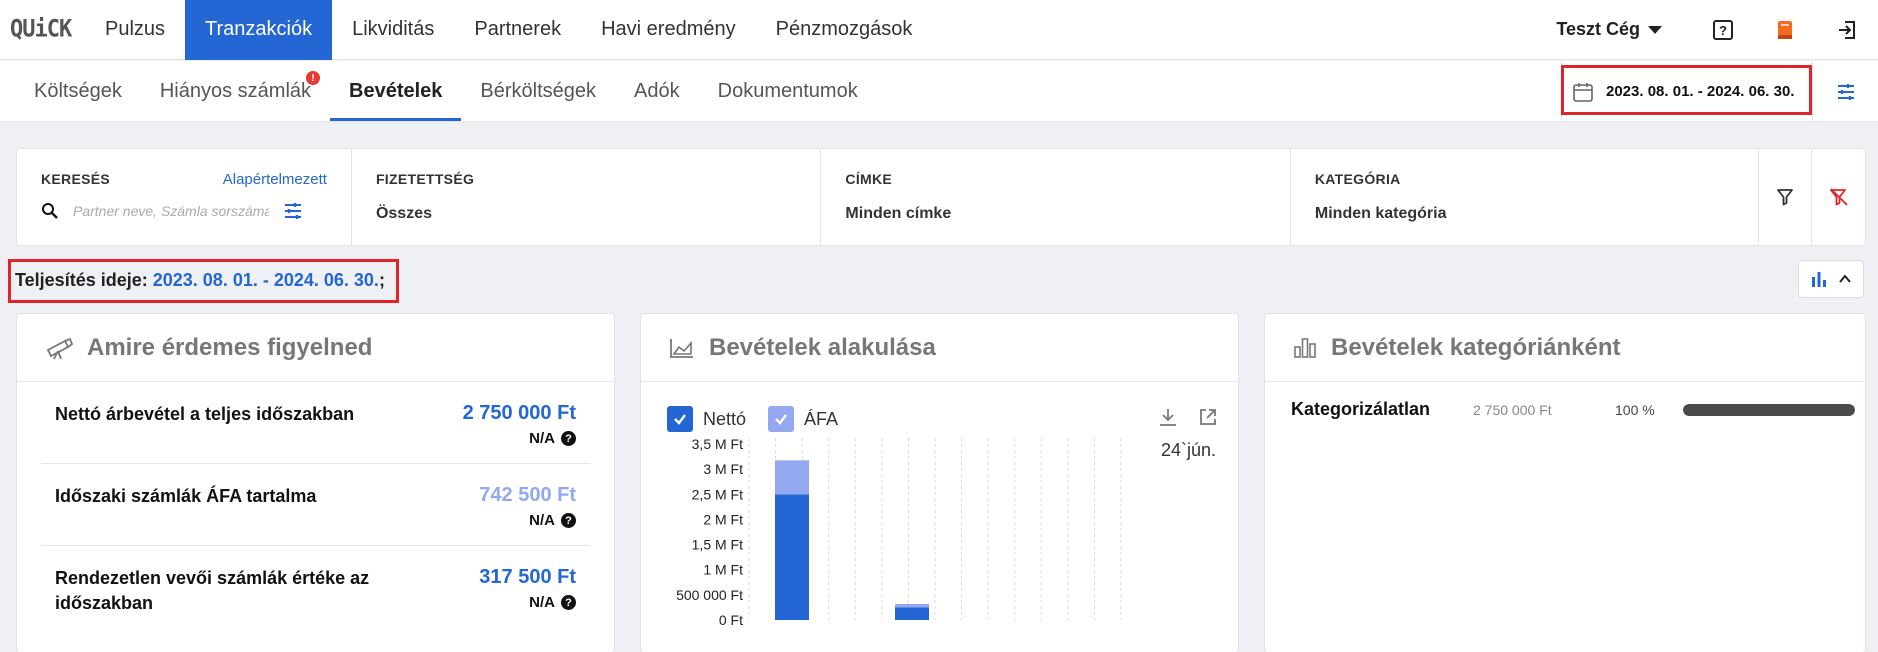 This screenshot has height=652, width=1878. Describe the element at coordinates (50, 211) in the screenshot. I see `search-icon` at that location.